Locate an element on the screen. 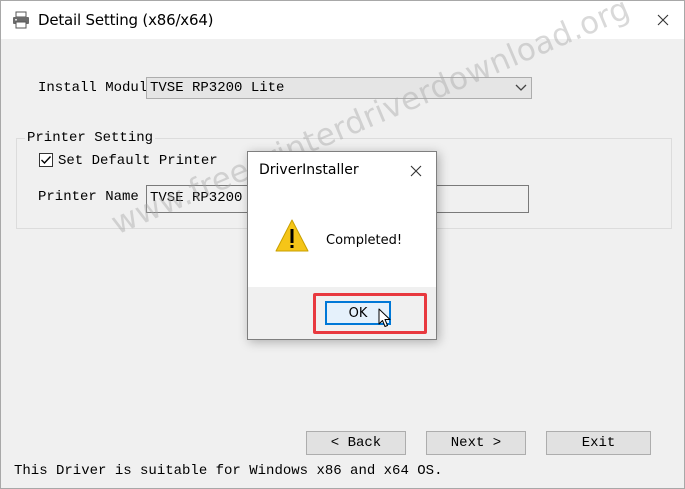 The height and width of the screenshot is (489, 685). printer-icon is located at coordinates (21, 20).